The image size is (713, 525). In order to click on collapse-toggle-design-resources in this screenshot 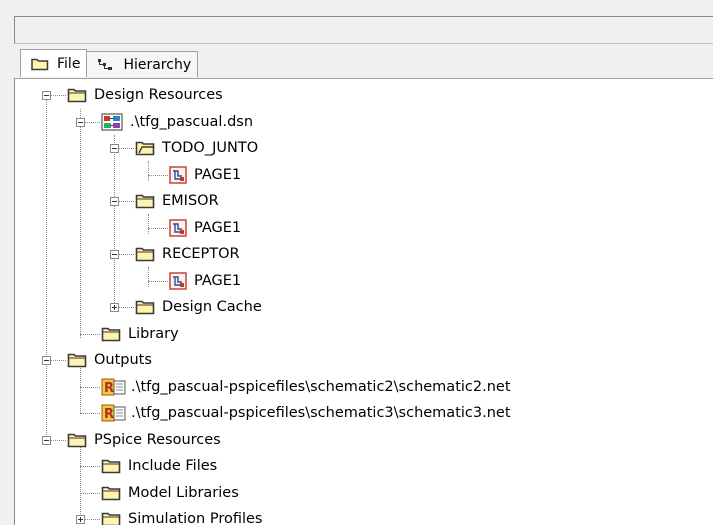, I will do `click(46, 95)`.